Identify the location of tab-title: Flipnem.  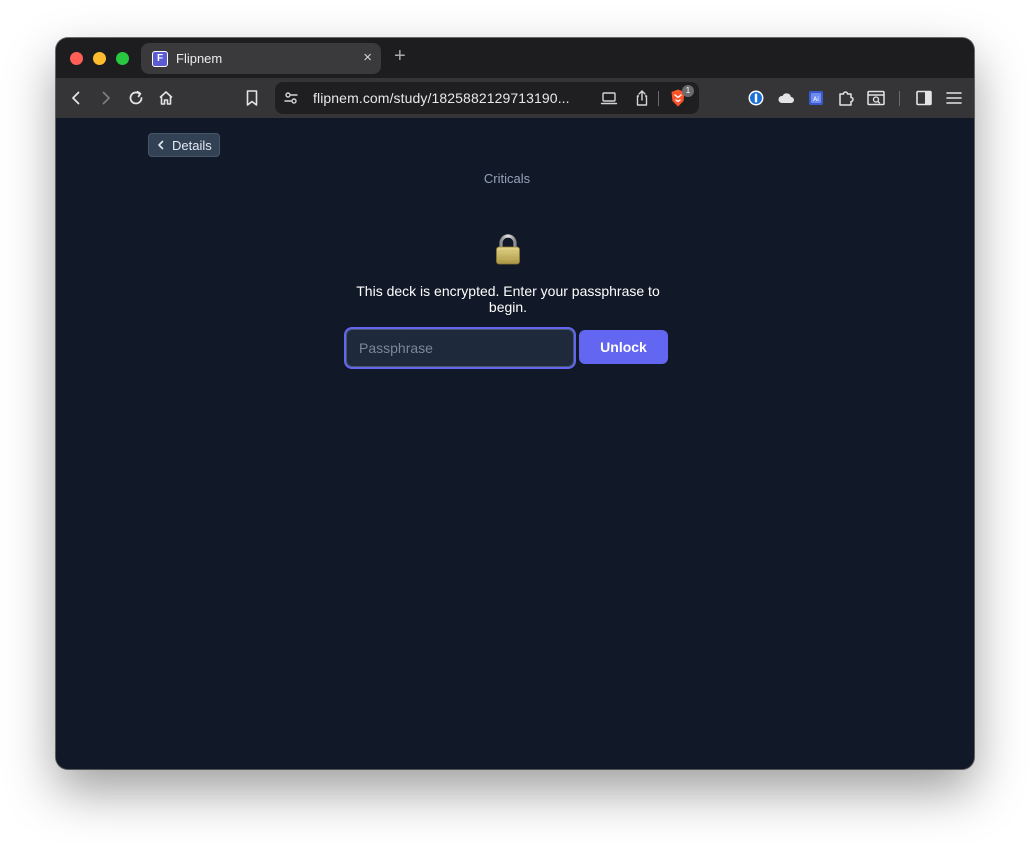
(199, 58).